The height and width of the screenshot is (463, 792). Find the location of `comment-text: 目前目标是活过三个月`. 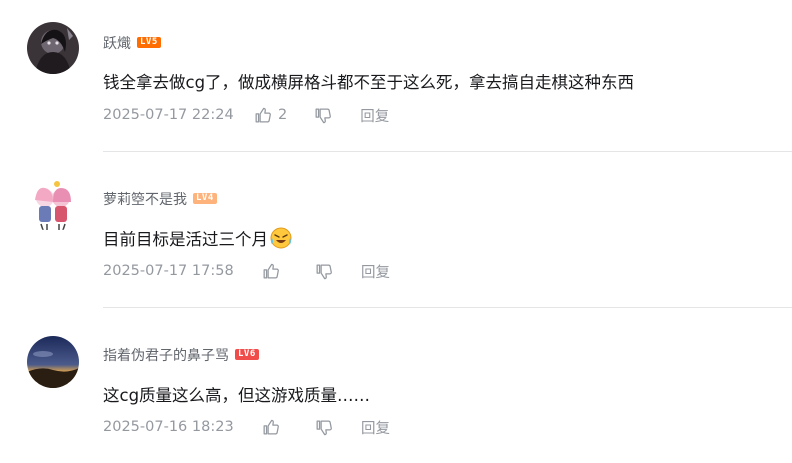

comment-text: 目前目标是活过三个月 is located at coordinates (198, 239).